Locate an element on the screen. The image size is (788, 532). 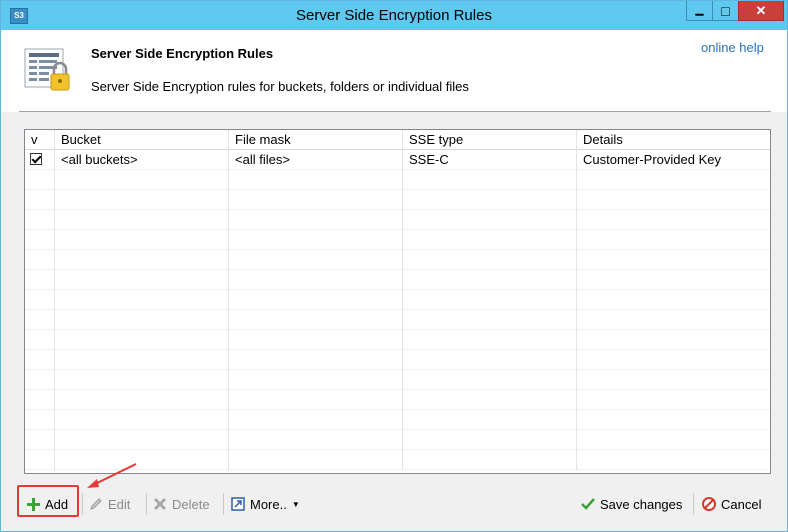
save-changes-button: Save changes is located at coordinates (631, 504).